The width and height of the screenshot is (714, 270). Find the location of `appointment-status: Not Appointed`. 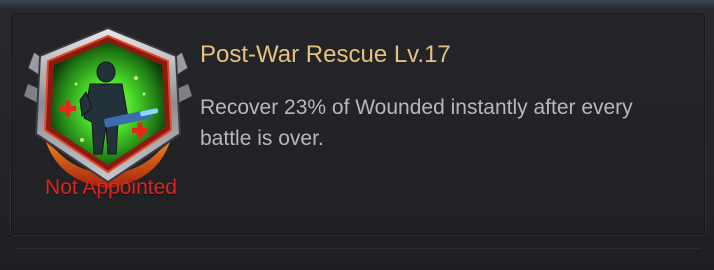

appointment-status: Not Appointed is located at coordinates (111, 187).